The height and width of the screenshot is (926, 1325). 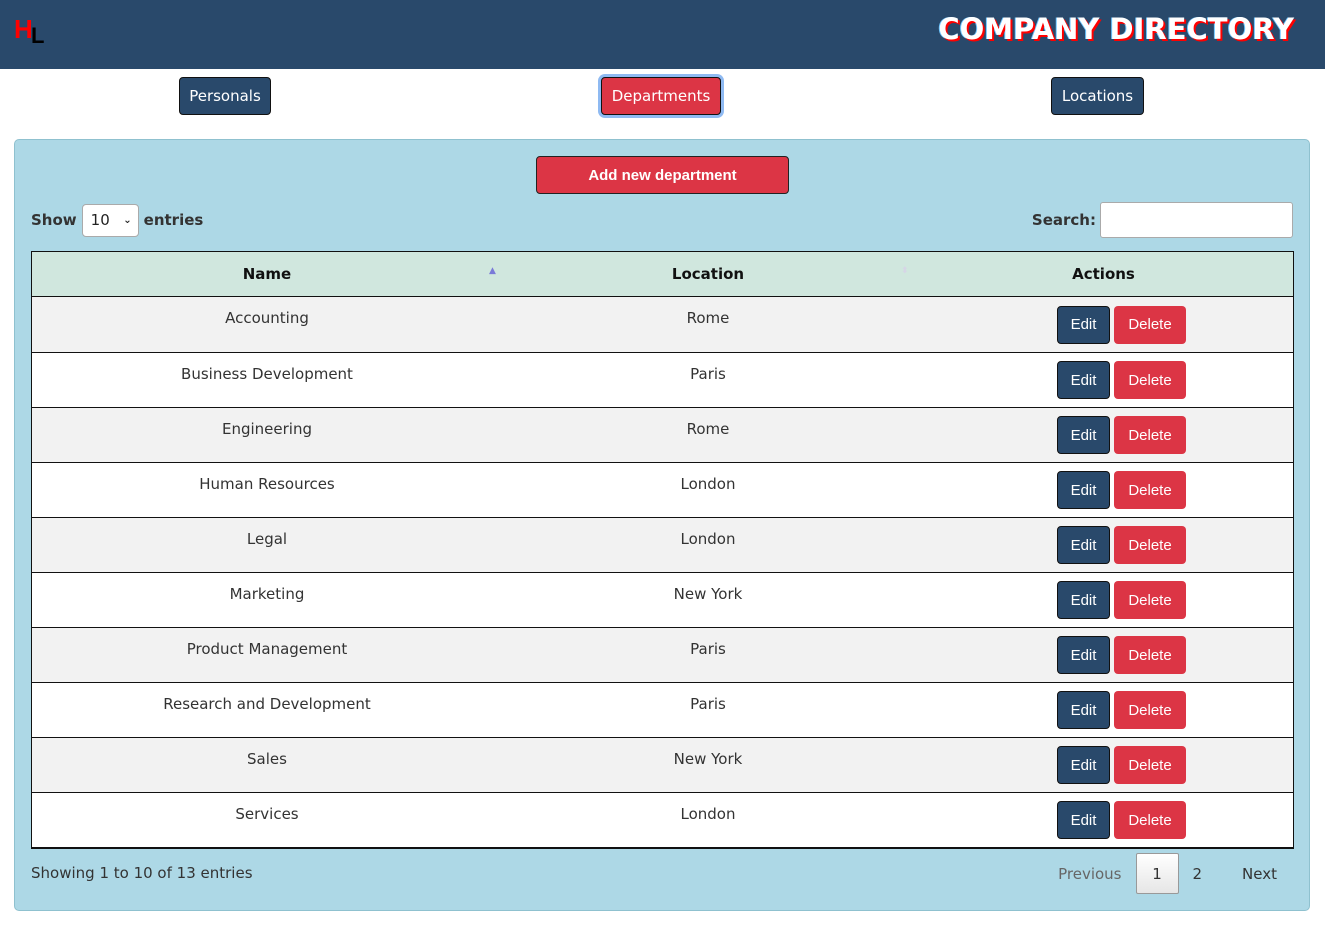 I want to click on table-row: Legal London Edit Delete, so click(x=662, y=544).